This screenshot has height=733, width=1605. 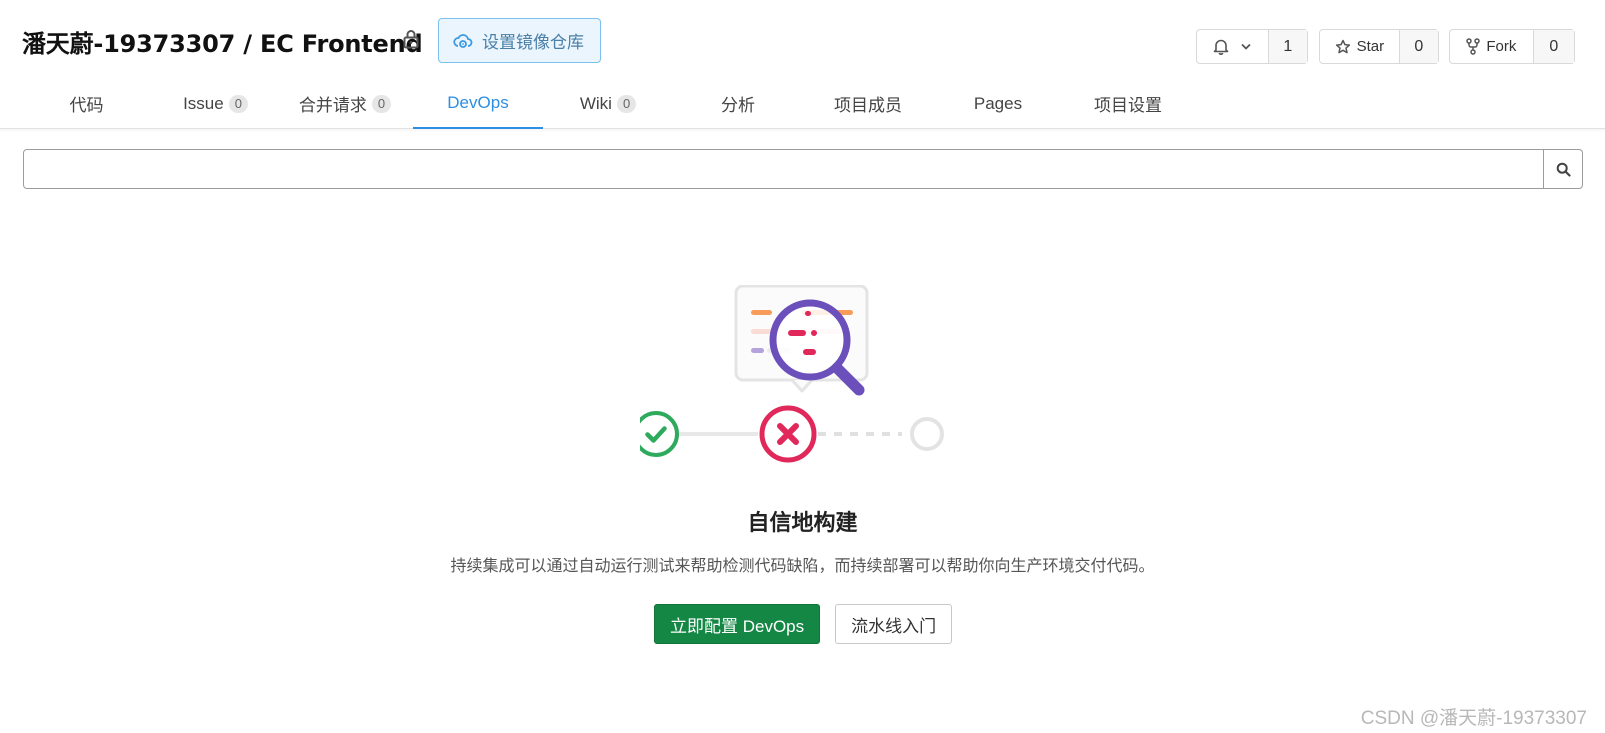 I want to click on configure-devops-button: 立即配置 DevOps, so click(x=737, y=624).